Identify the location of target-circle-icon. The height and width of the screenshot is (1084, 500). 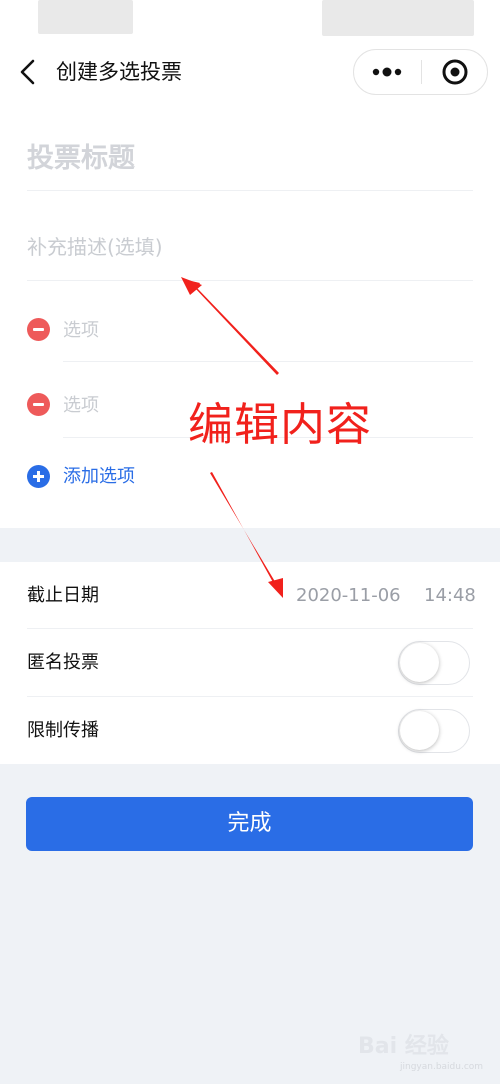
(455, 72).